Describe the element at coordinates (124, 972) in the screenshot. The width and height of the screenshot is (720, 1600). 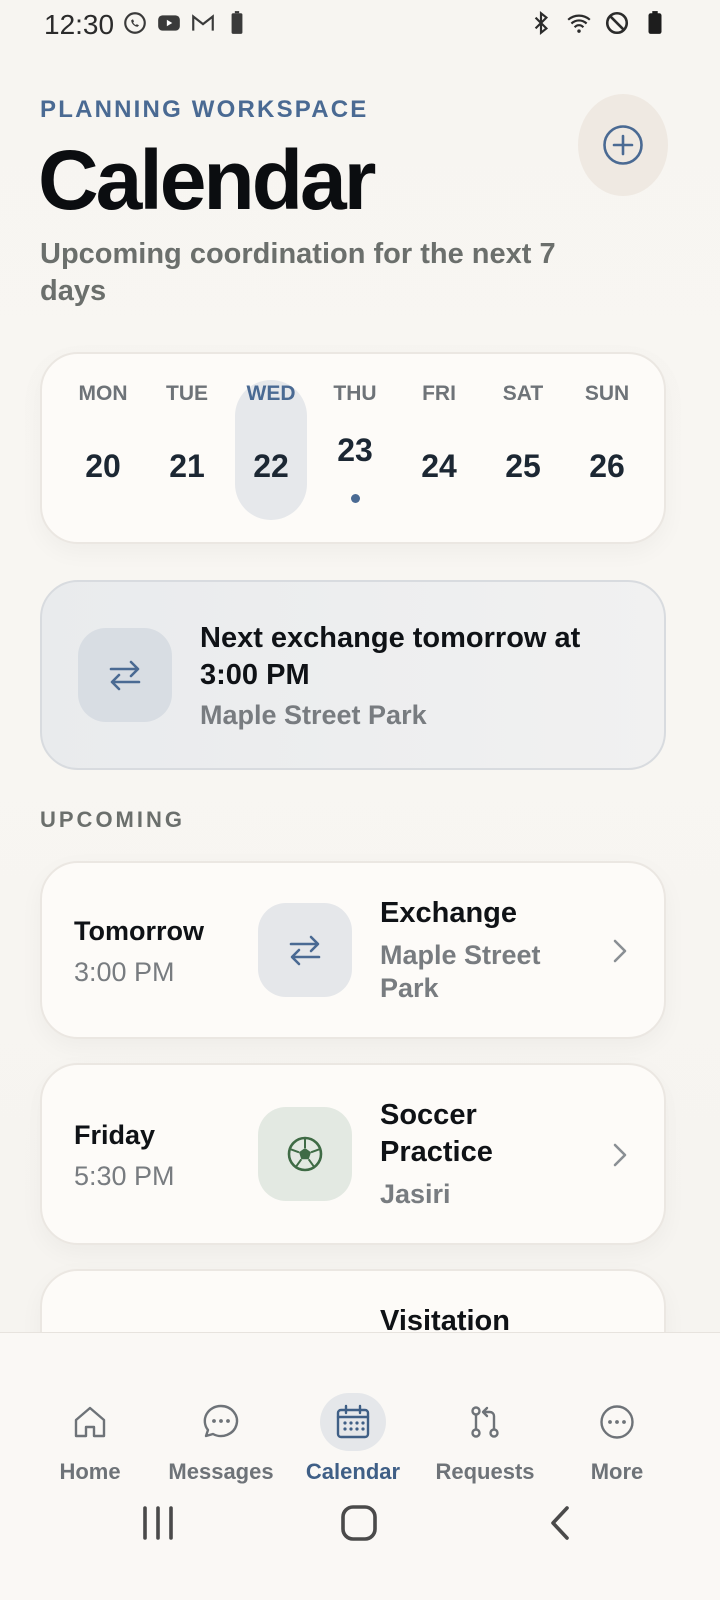
I see `event-time: 3:00 PM` at that location.